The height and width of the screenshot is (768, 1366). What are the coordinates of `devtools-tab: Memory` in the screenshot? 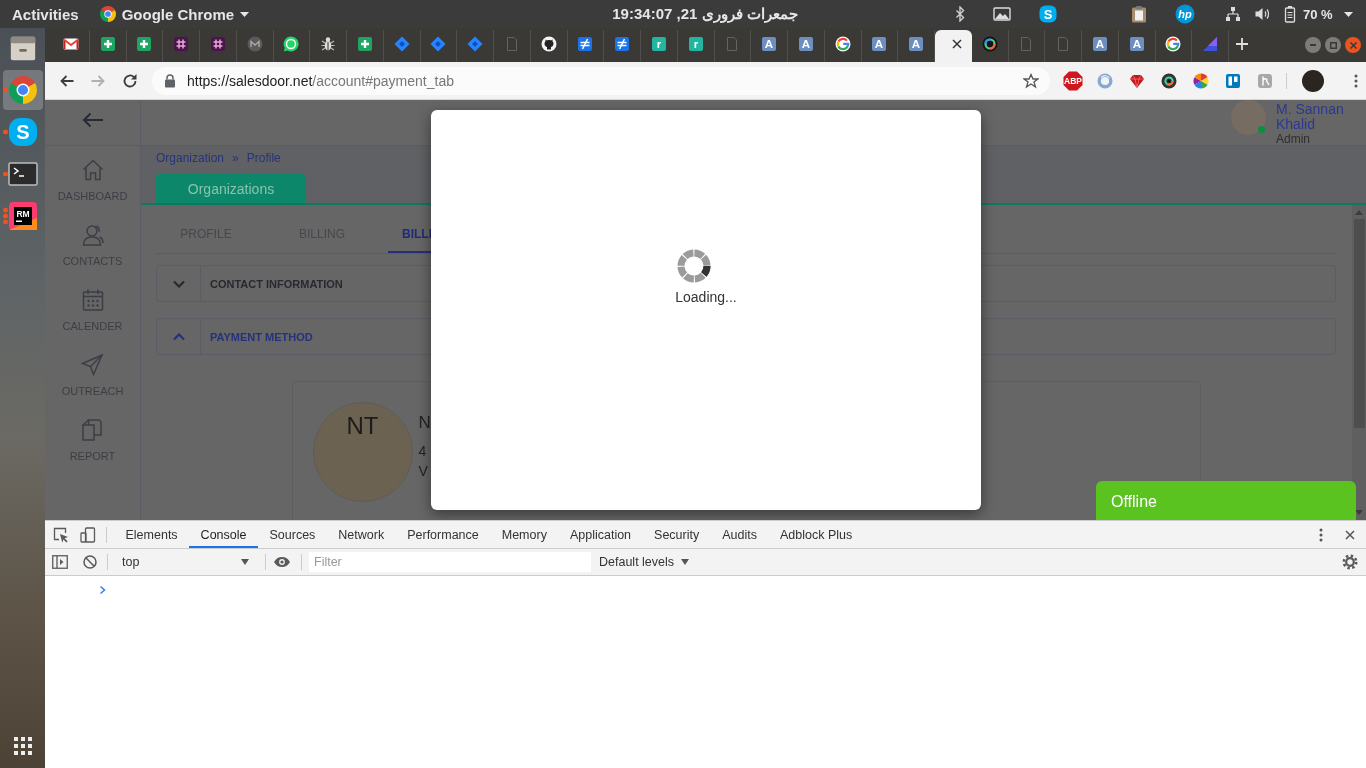 It's located at (524, 534).